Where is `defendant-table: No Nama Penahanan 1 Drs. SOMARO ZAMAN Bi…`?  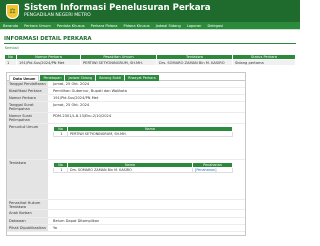 defendant-table: No Nama Penahanan 1 Drs. SOMARO ZAMAN Bi… is located at coordinates (143, 167).